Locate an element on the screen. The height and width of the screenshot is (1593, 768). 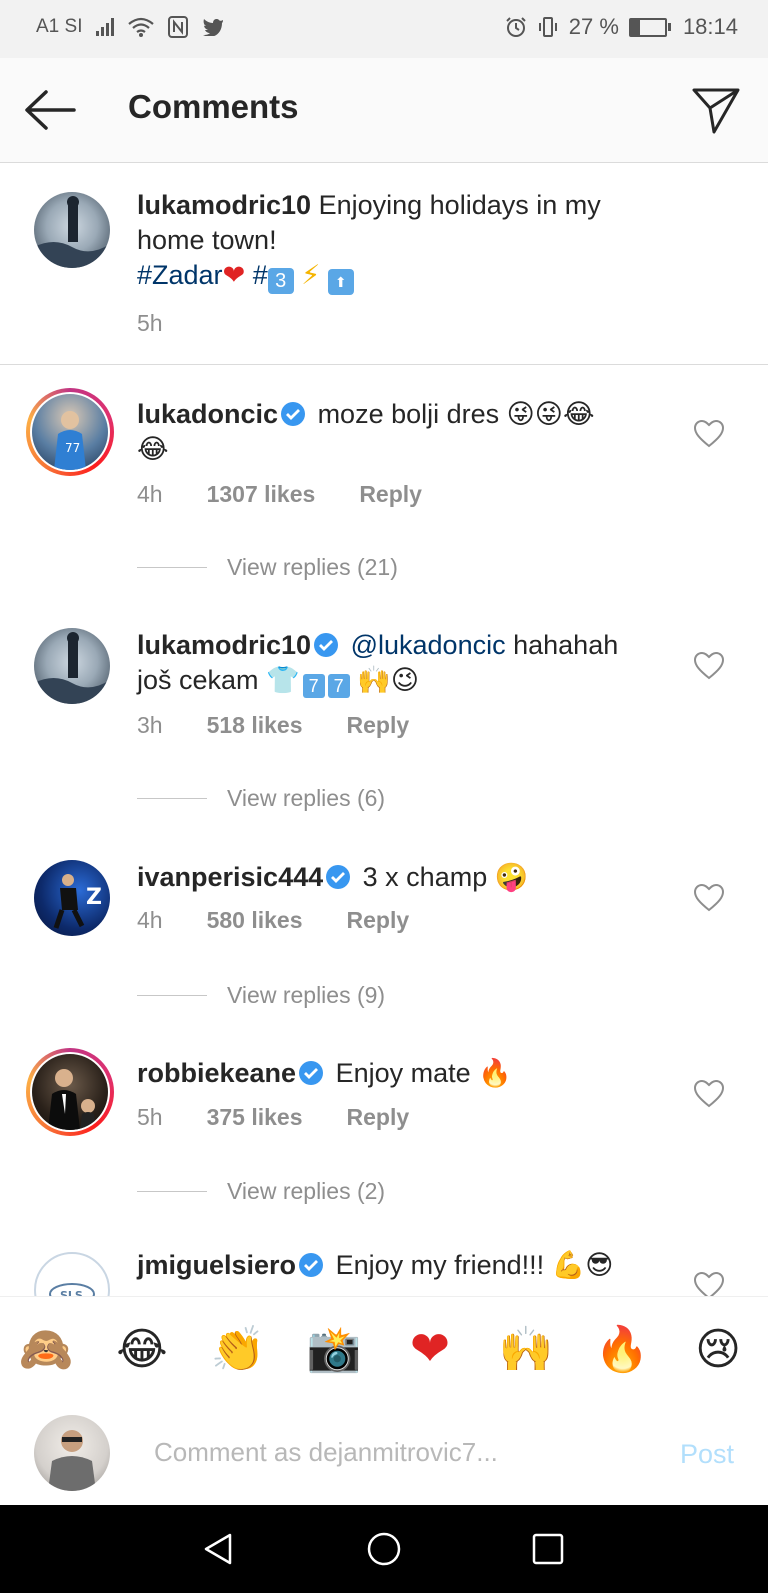
comment-3-likes: 580 likes is located at coordinates (255, 920).